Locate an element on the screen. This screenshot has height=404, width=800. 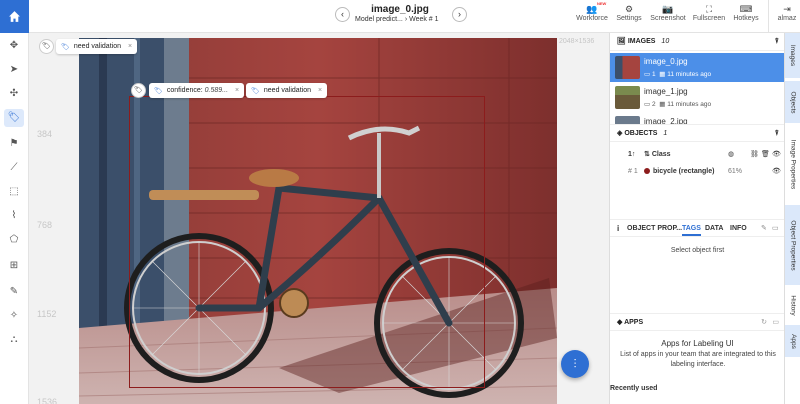
workforce-button: 👥 Workforce is located at coordinates (592, 13).